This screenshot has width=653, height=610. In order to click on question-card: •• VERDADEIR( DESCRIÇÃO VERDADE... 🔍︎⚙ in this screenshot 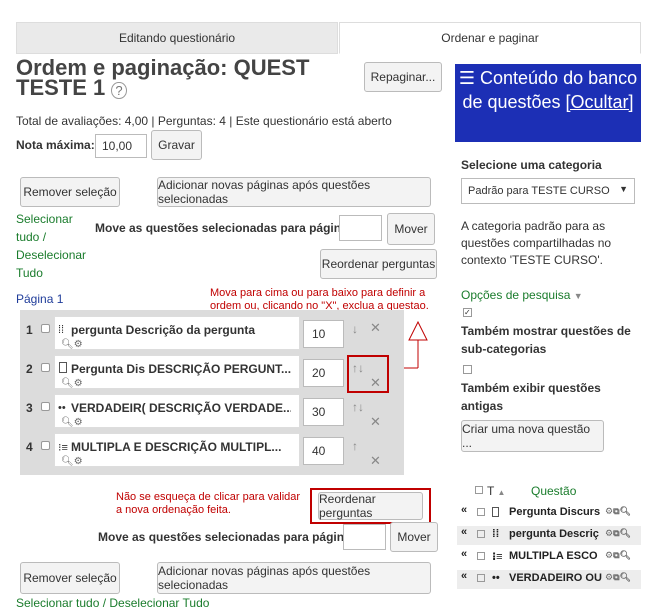, I will do `click(177, 411)`.